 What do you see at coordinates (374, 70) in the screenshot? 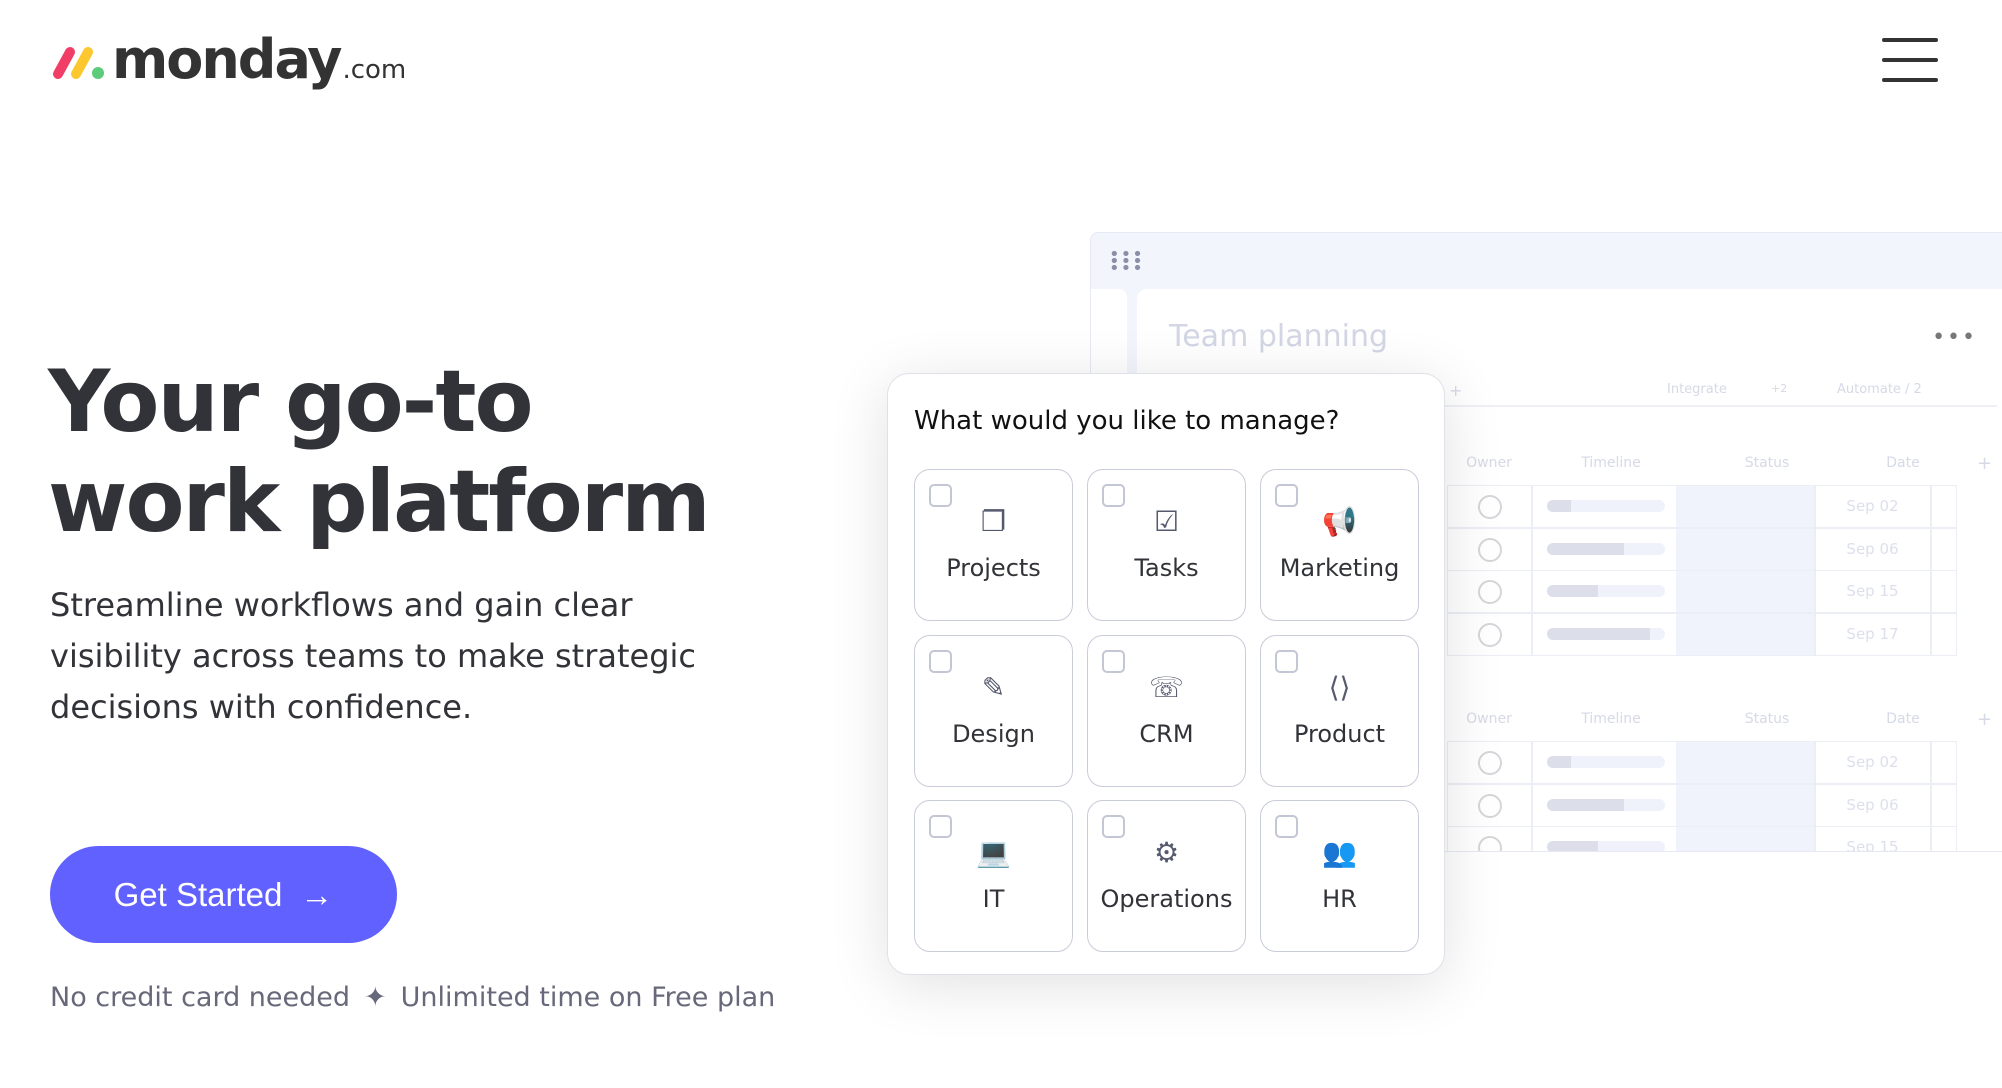
I see `logo-suffix: .com` at bounding box center [374, 70].